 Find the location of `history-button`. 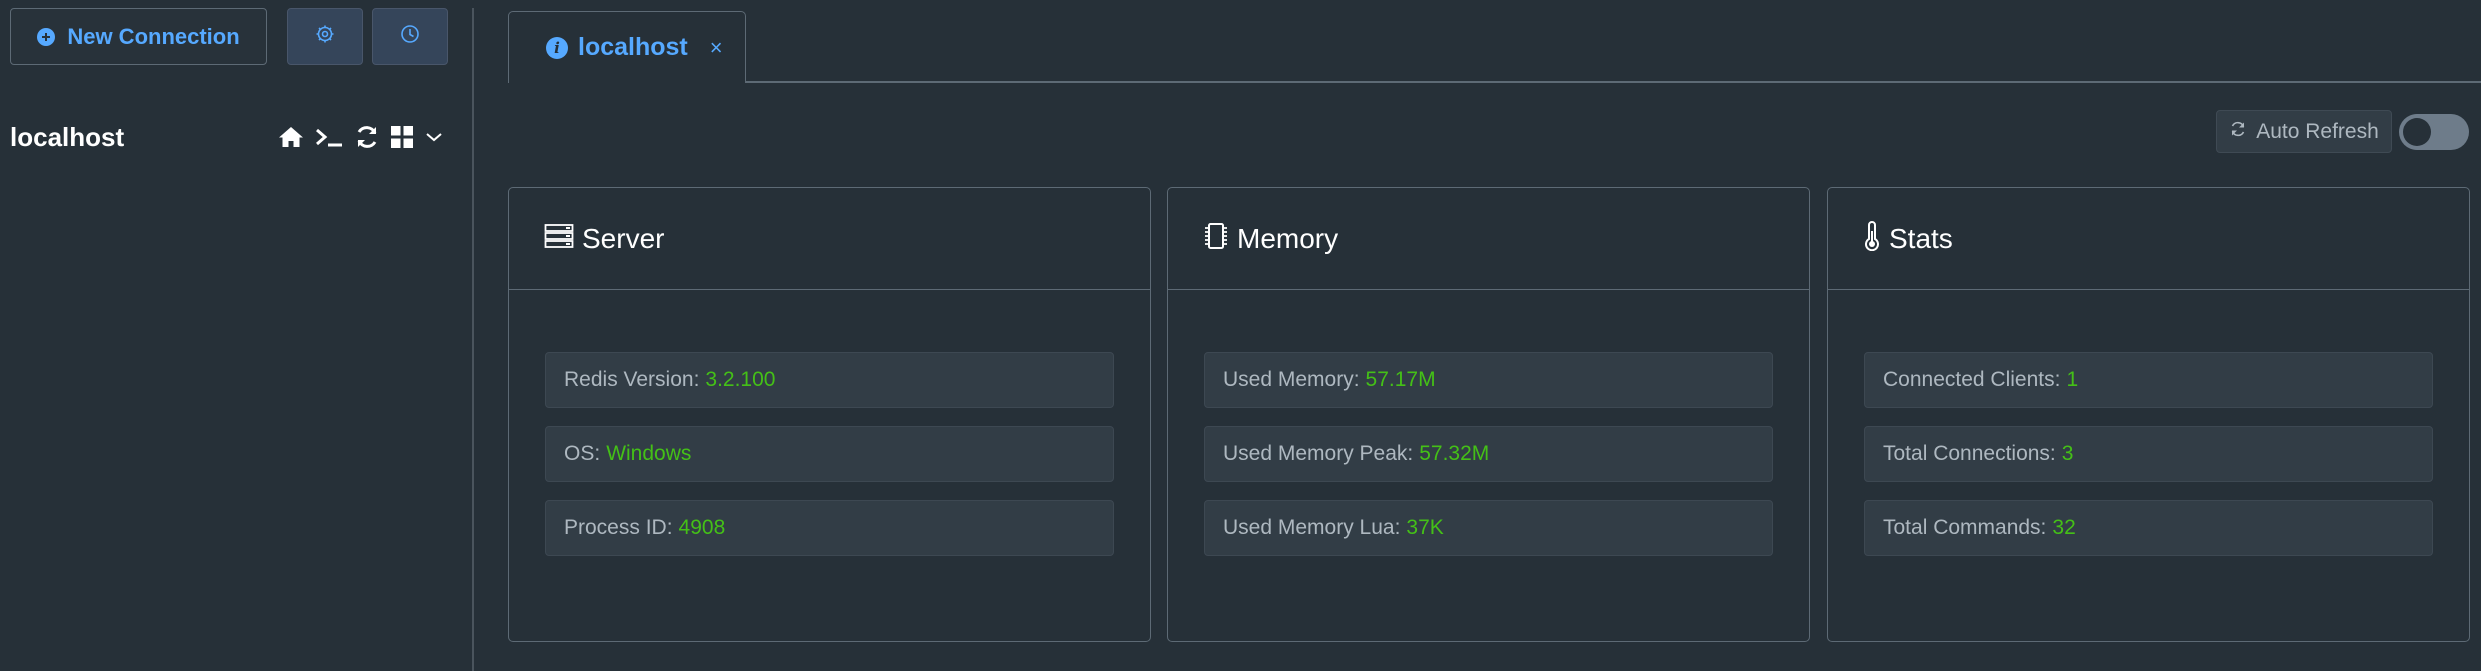

history-button is located at coordinates (410, 36).